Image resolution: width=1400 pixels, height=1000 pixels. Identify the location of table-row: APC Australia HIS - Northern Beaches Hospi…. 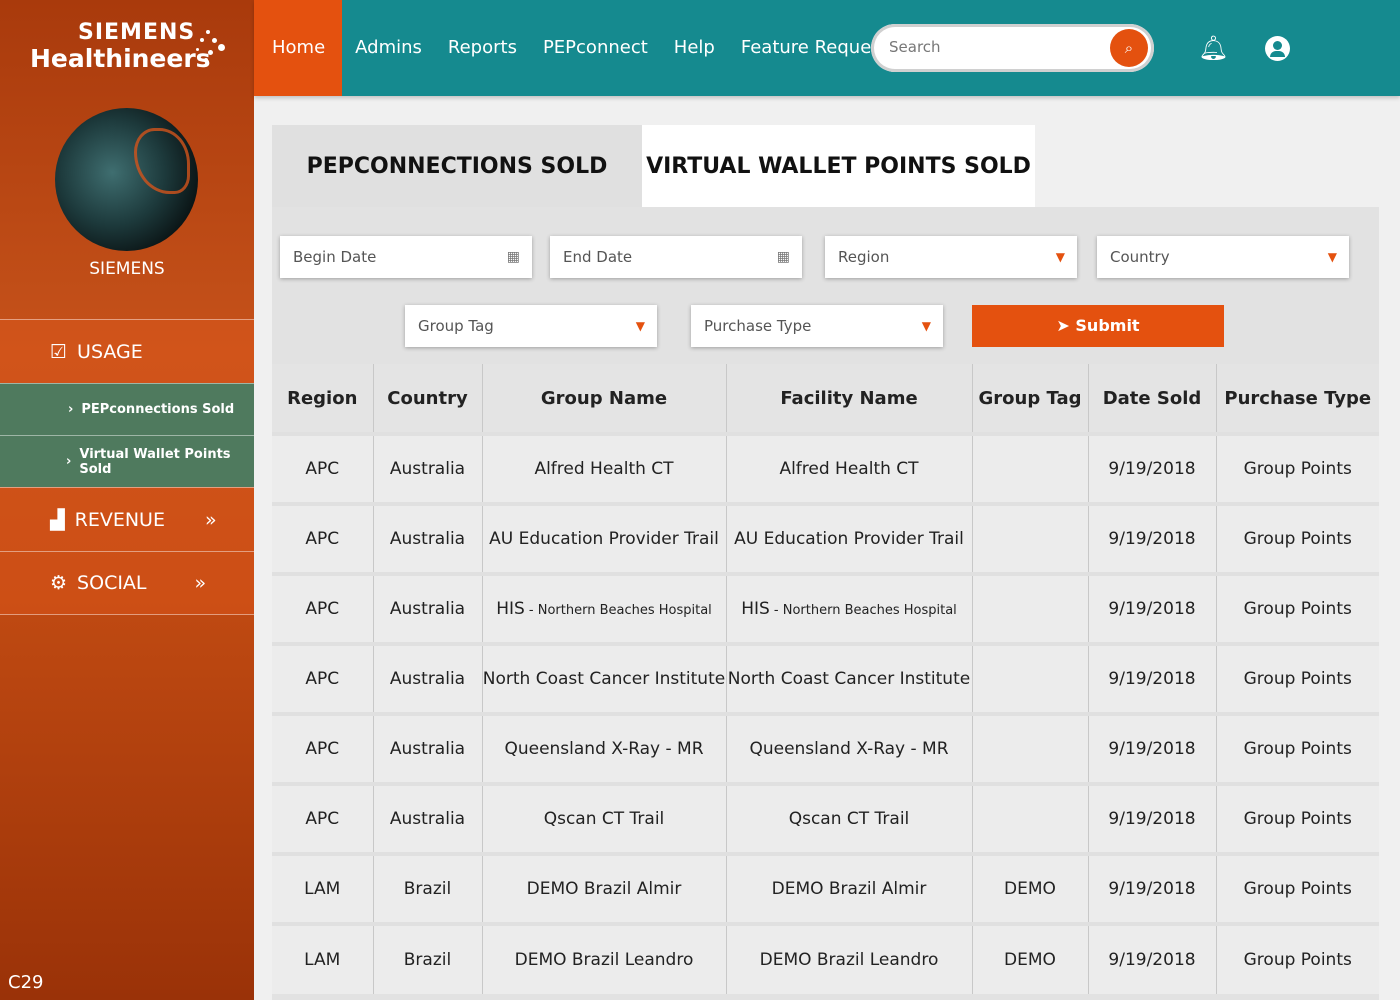
(825, 608).